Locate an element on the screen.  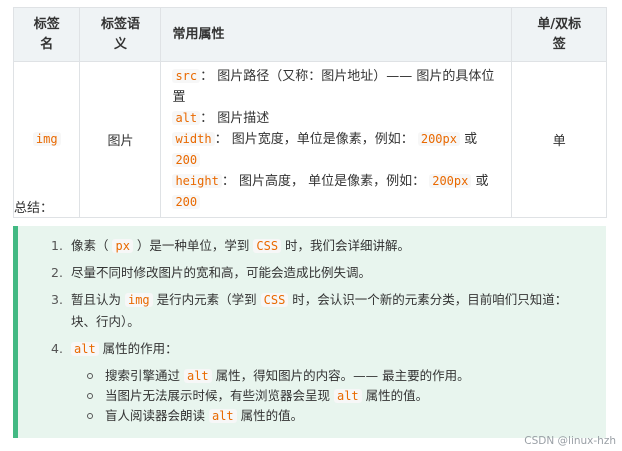
inline-code: height is located at coordinates (197, 181).